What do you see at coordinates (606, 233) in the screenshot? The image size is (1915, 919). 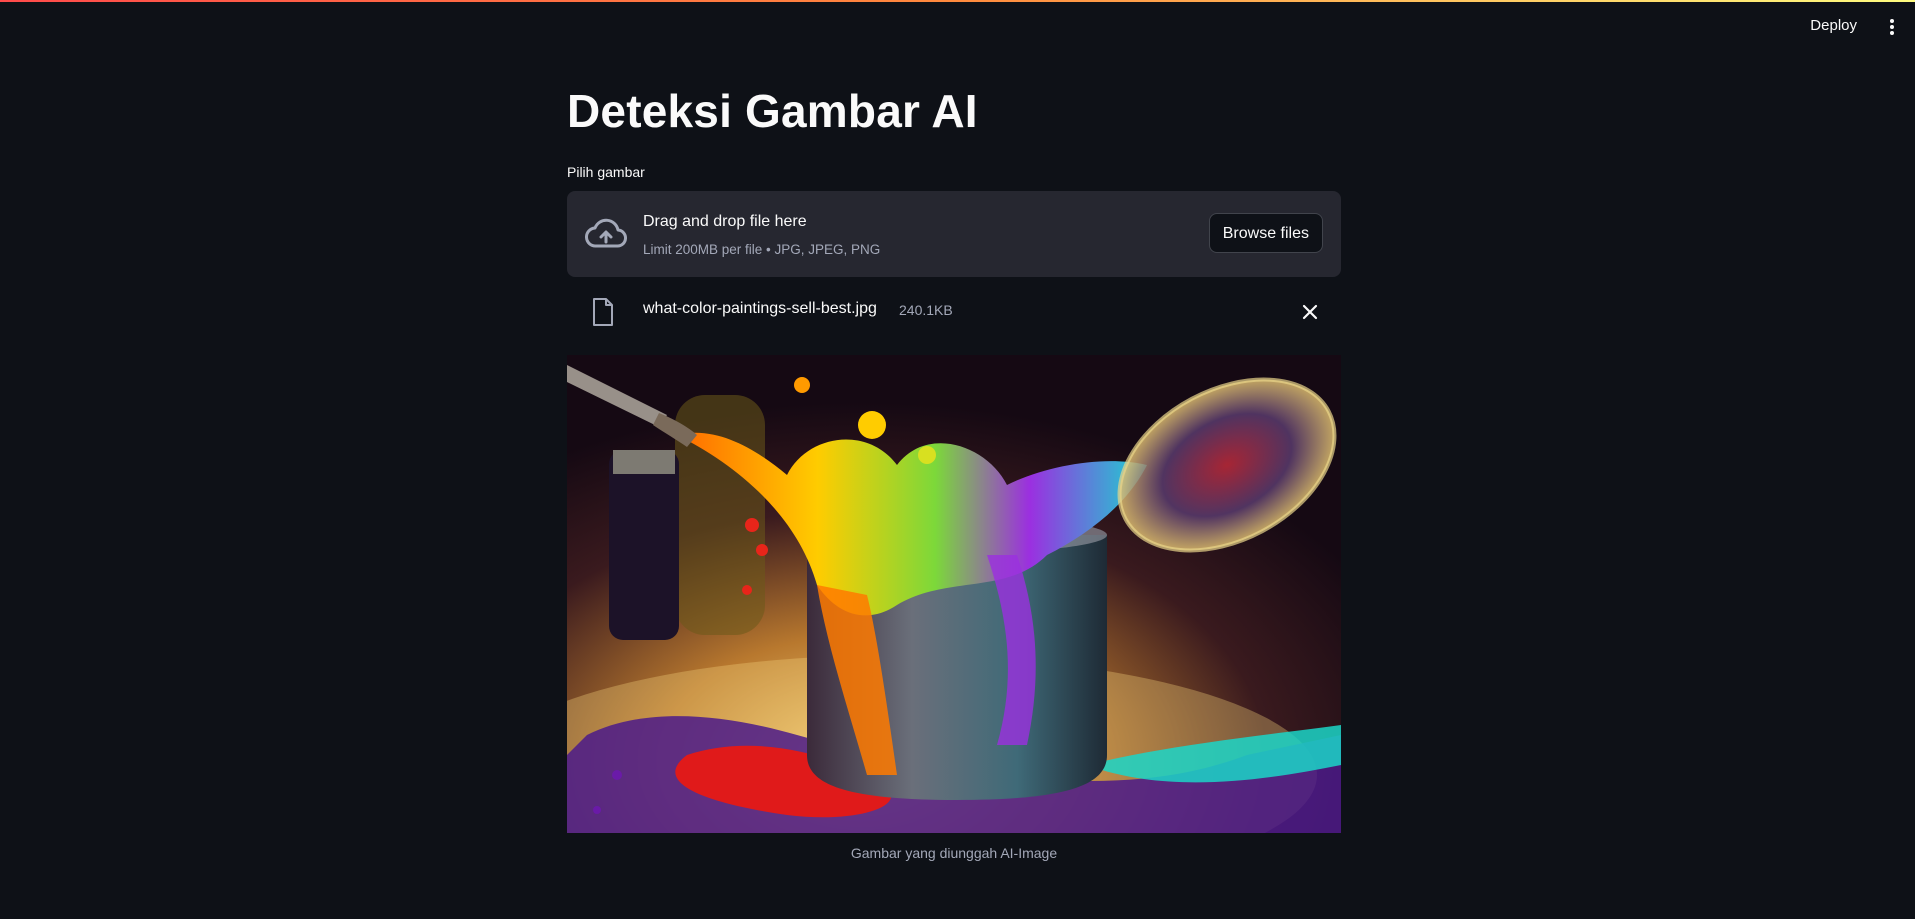 I see `cloud-upload-icon` at bounding box center [606, 233].